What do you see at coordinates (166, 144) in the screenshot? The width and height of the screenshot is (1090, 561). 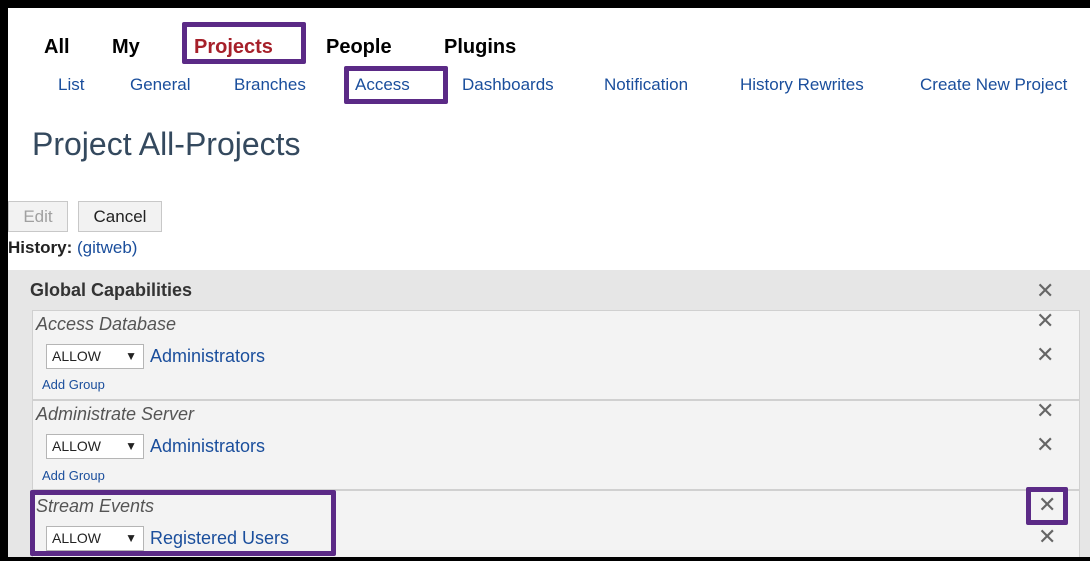 I see `page-title: Project All-Projects` at bounding box center [166, 144].